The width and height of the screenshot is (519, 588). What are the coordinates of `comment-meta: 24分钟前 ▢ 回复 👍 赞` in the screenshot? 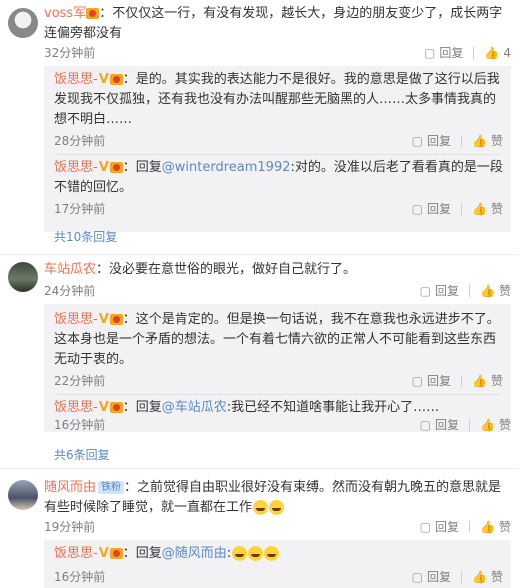 It's located at (277, 291).